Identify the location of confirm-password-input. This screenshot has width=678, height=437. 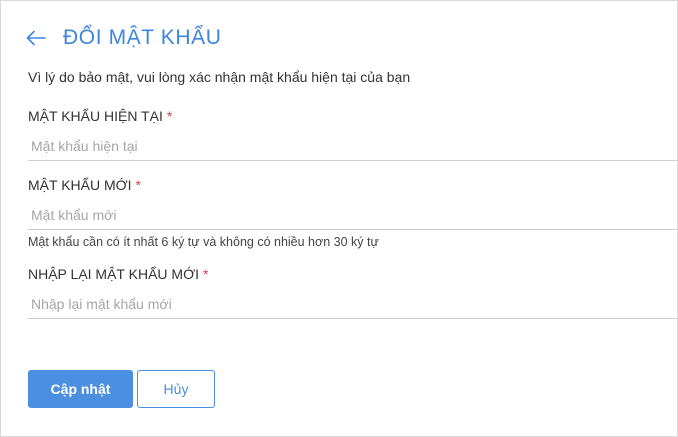
(353, 304).